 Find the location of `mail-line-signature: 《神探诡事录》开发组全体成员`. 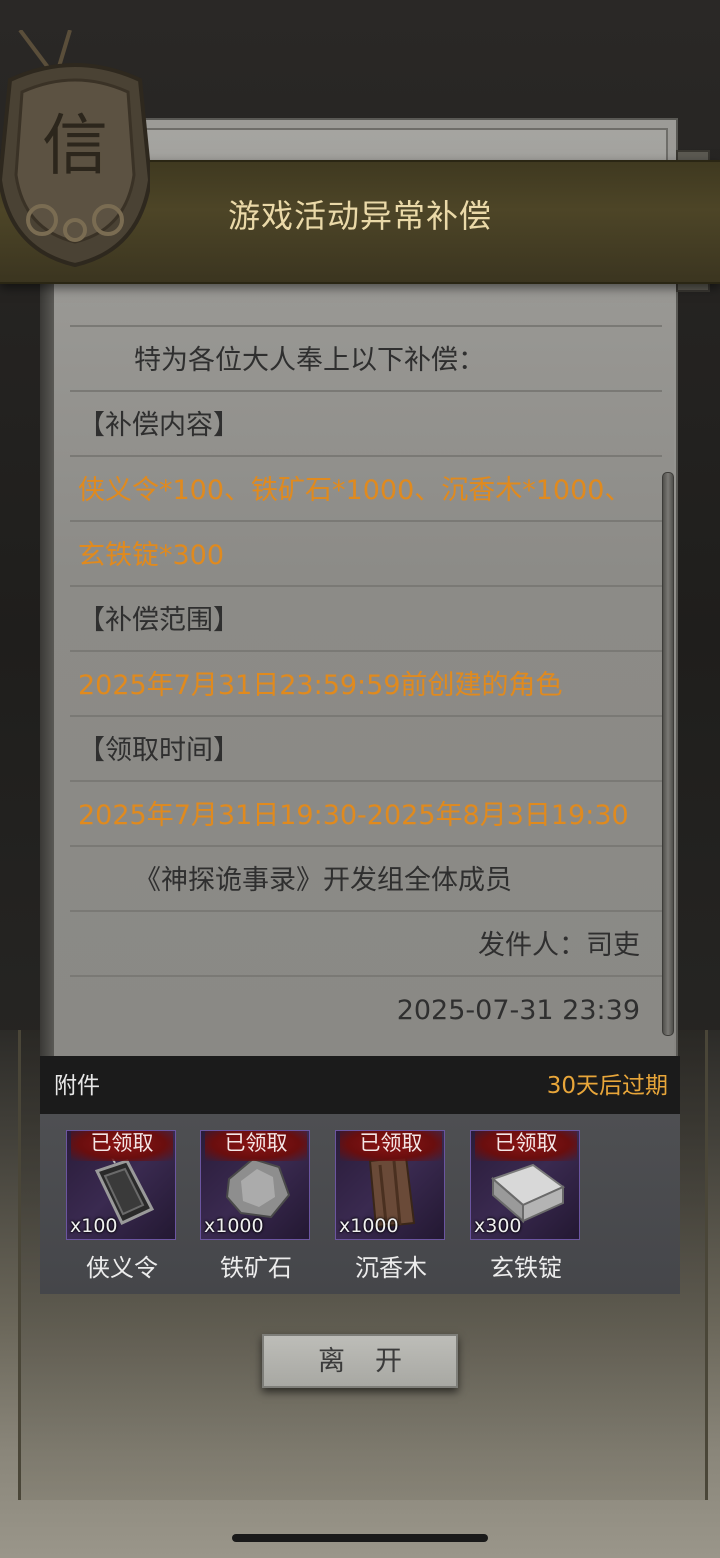

mail-line-signature: 《神探诡事录》开发组全体成员 is located at coordinates (366, 877).